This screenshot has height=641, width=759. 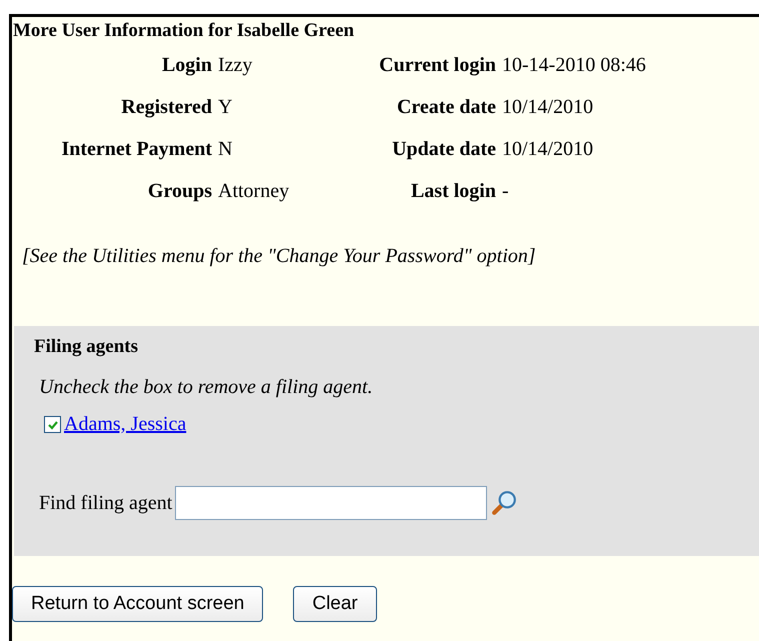 What do you see at coordinates (335, 604) in the screenshot?
I see `clear-button: Clear` at bounding box center [335, 604].